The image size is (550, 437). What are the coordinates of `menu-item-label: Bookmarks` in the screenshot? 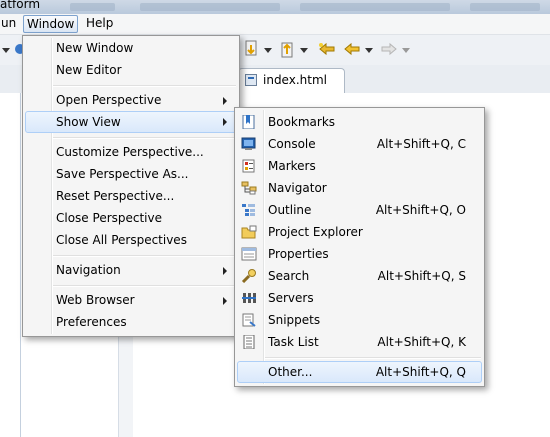 It's located at (302, 122).